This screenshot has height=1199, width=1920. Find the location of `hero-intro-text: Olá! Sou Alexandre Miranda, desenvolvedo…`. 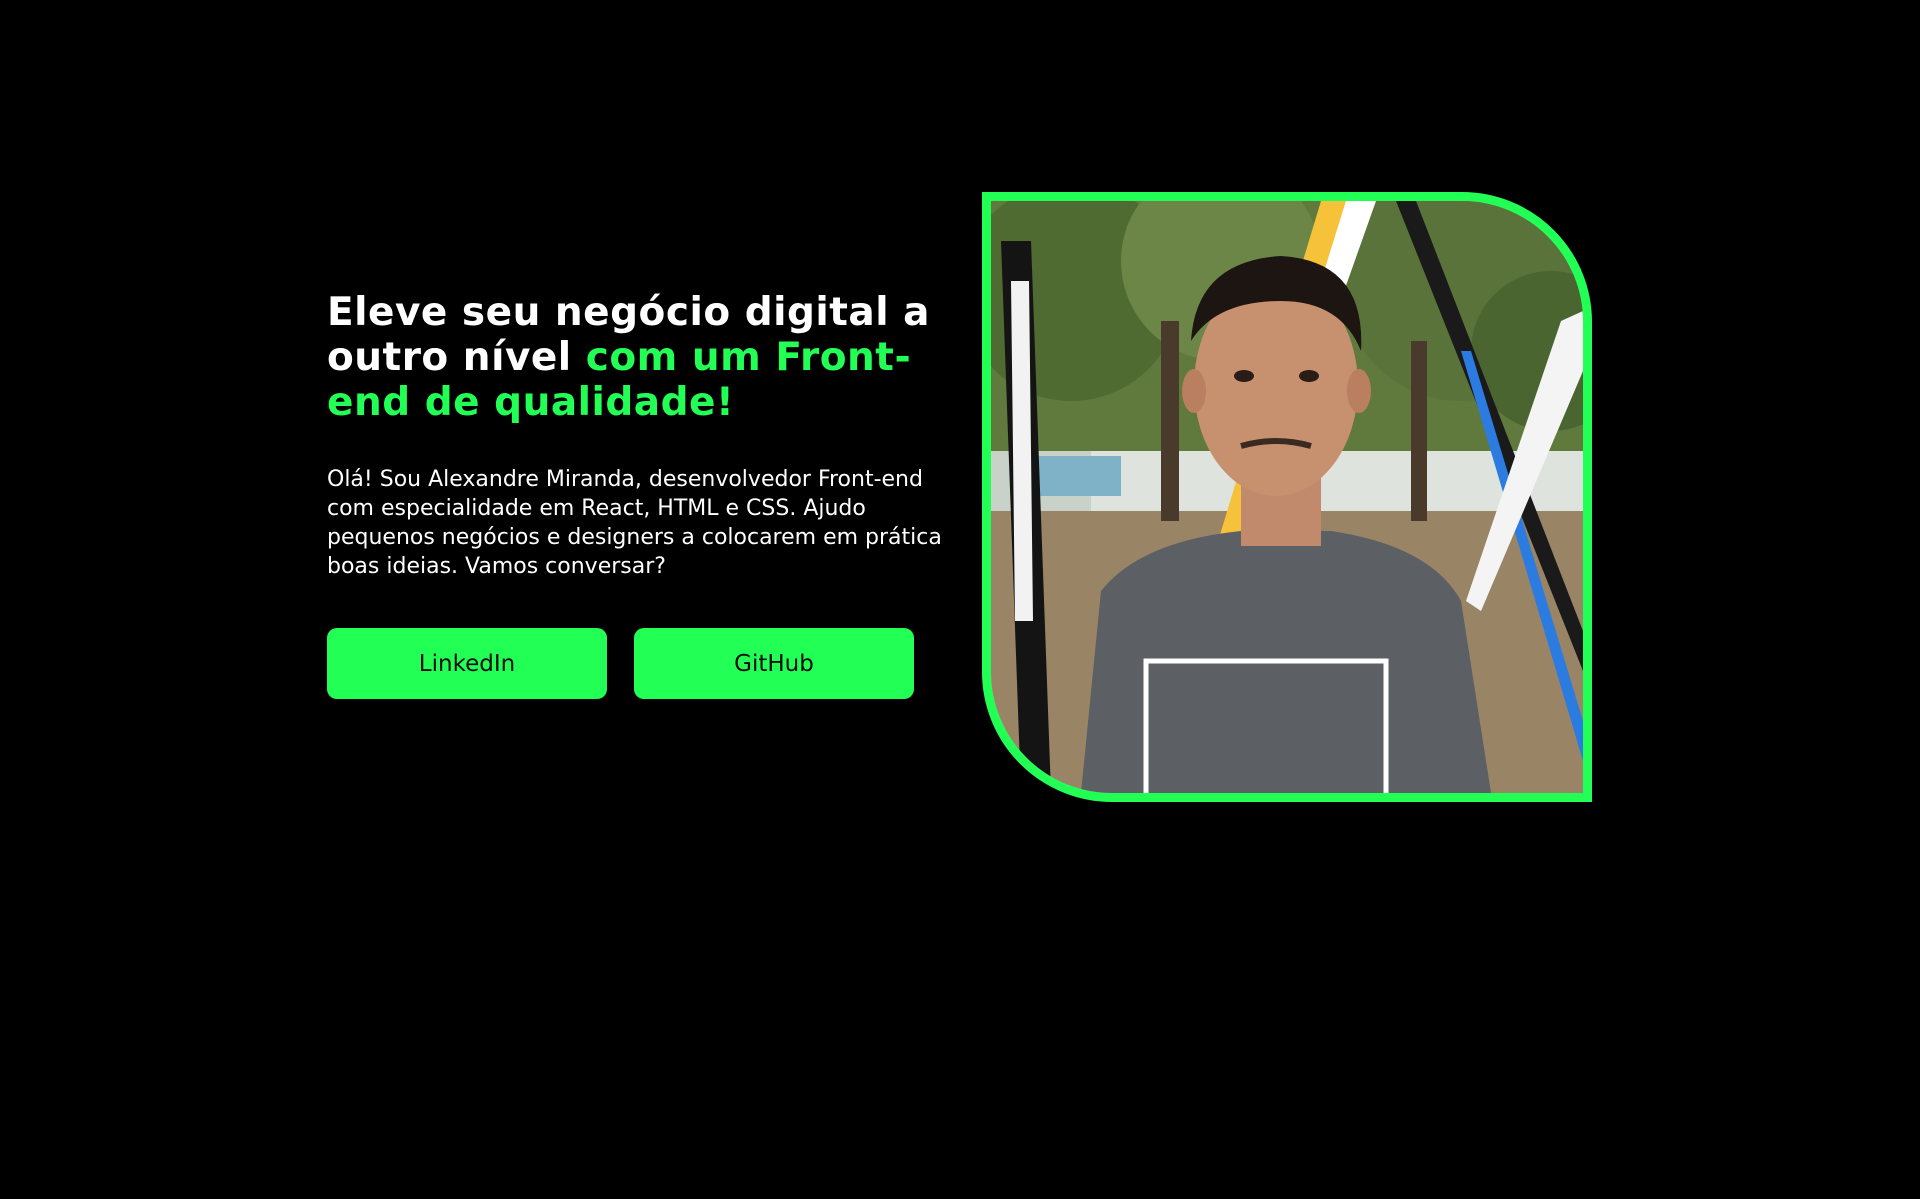

hero-intro-text: Olá! Sou Alexandre Miranda, desenvolvedo… is located at coordinates (634, 523).